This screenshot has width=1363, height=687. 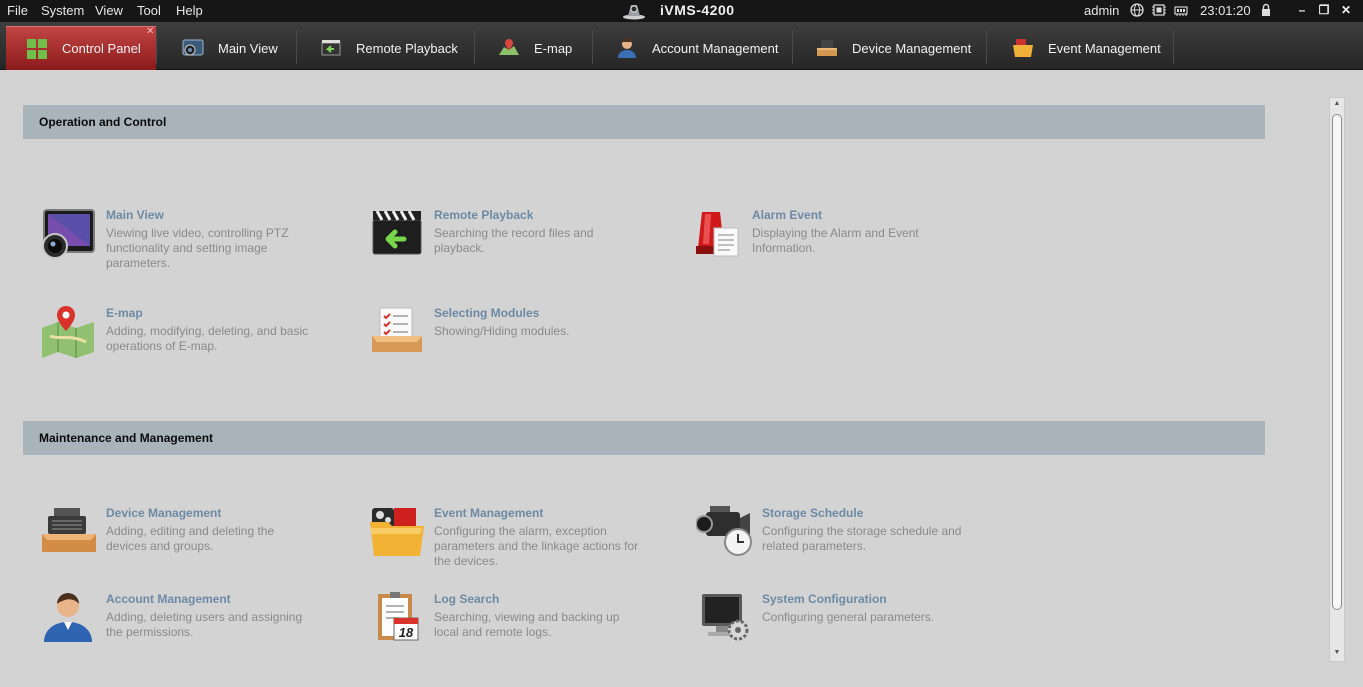 What do you see at coordinates (1137, 10) in the screenshot?
I see `globe-icon` at bounding box center [1137, 10].